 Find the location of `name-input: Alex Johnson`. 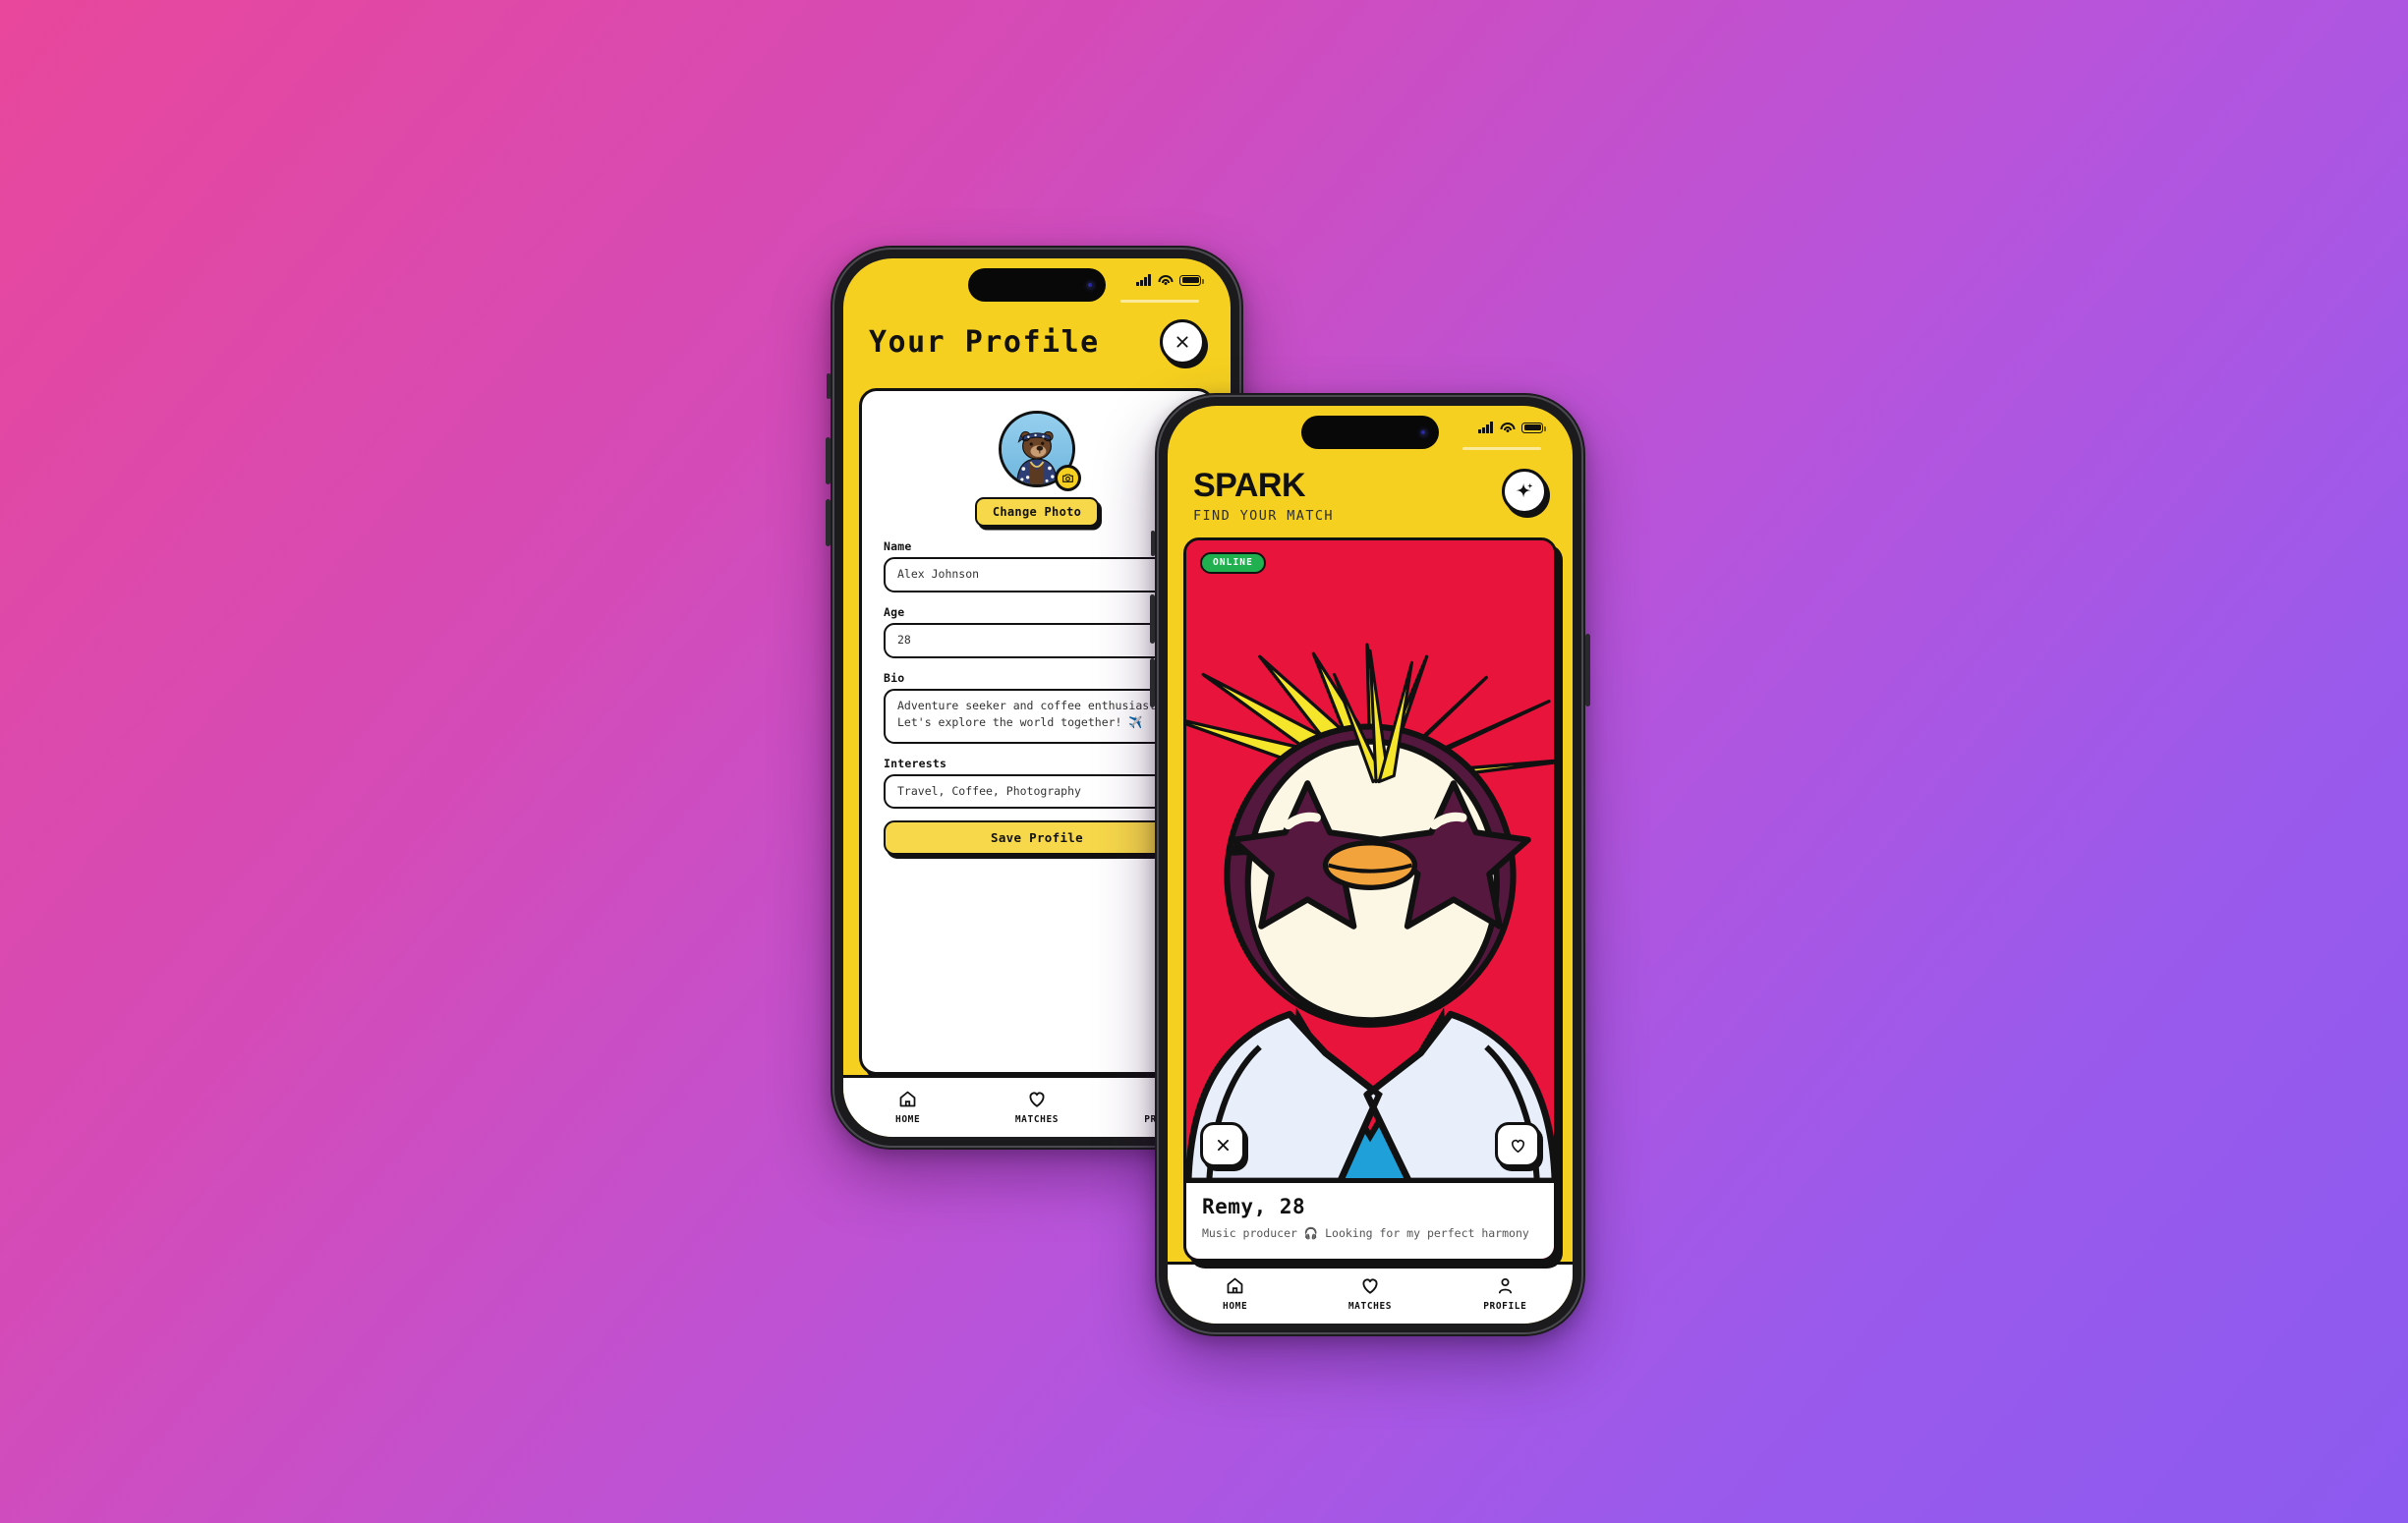

name-input: Alex Johnson is located at coordinates (1037, 574).